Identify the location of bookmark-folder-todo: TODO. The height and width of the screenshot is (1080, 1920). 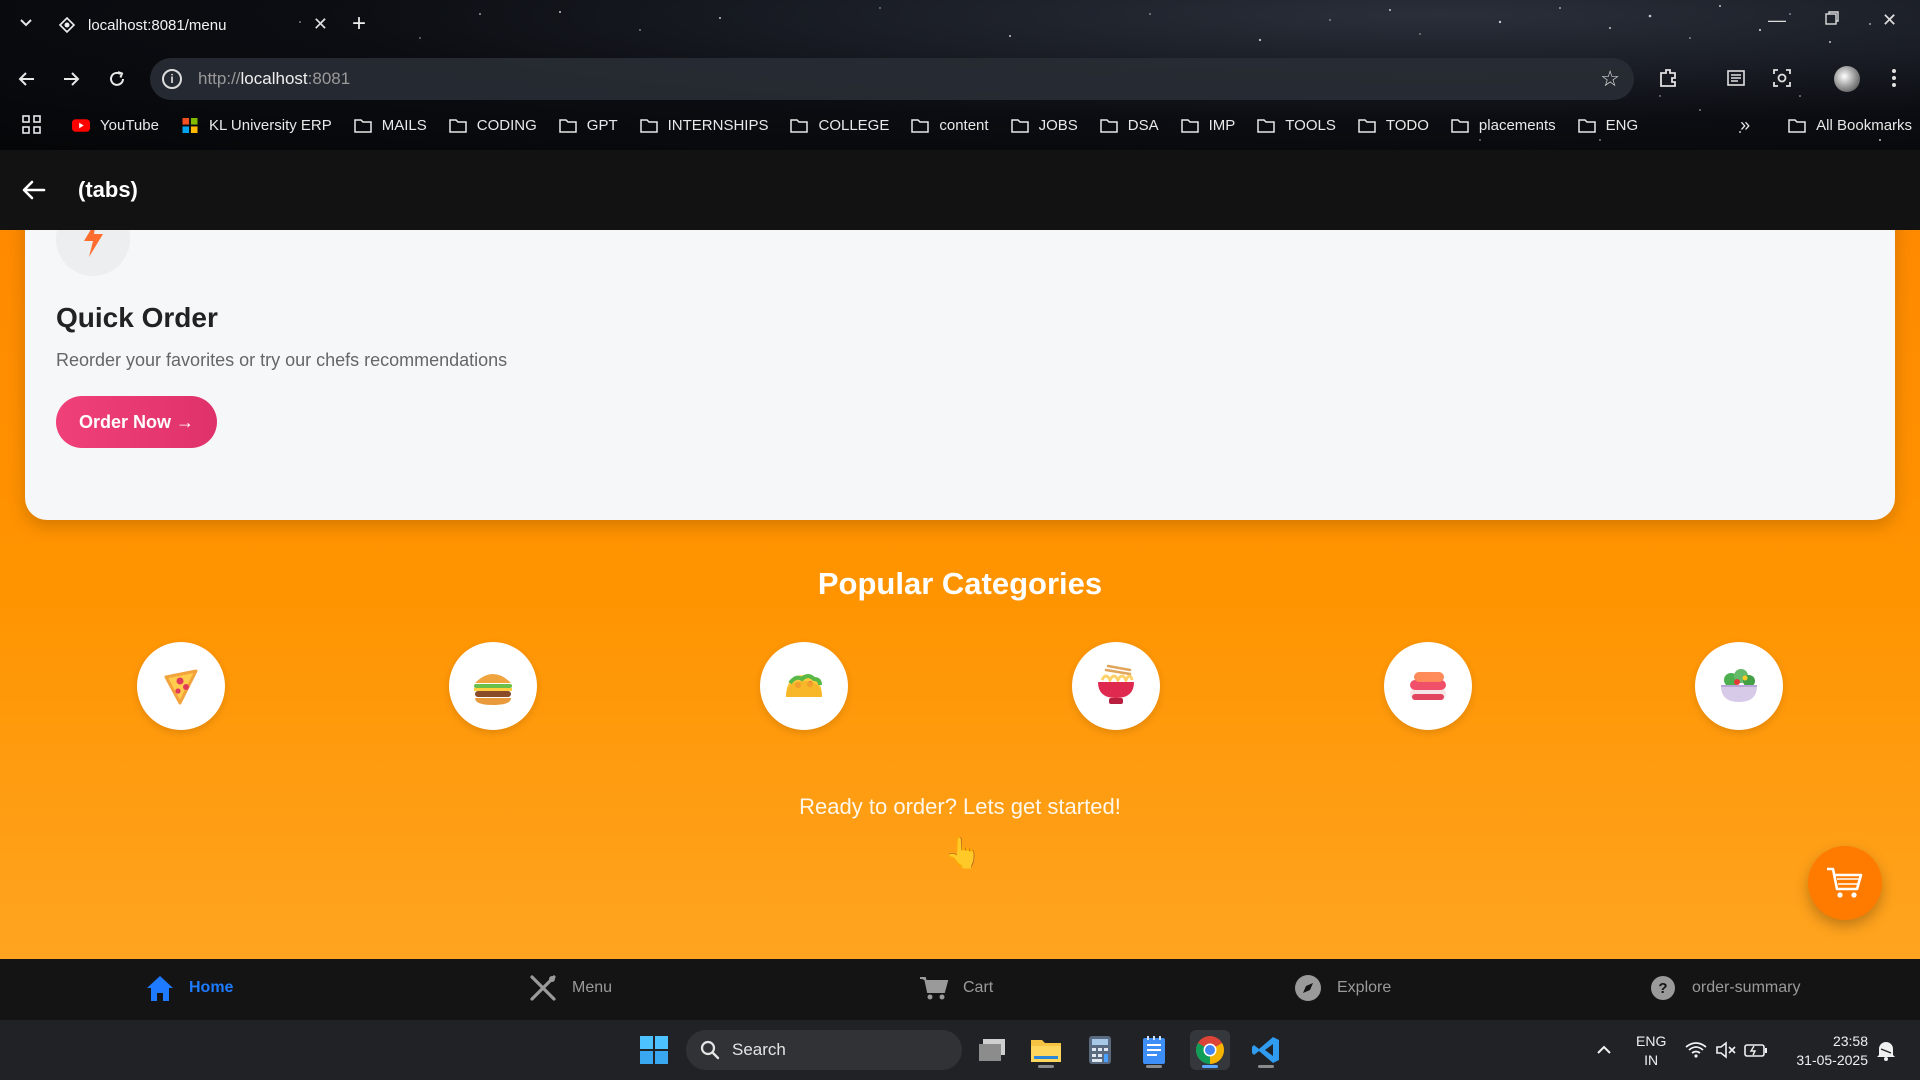
(1393, 125).